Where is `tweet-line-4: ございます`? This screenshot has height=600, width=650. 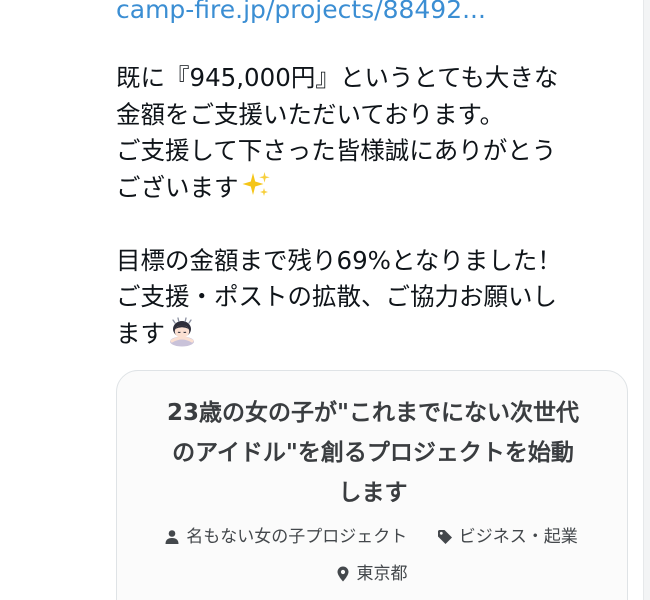
tweet-line-4: ございます is located at coordinates (177, 187).